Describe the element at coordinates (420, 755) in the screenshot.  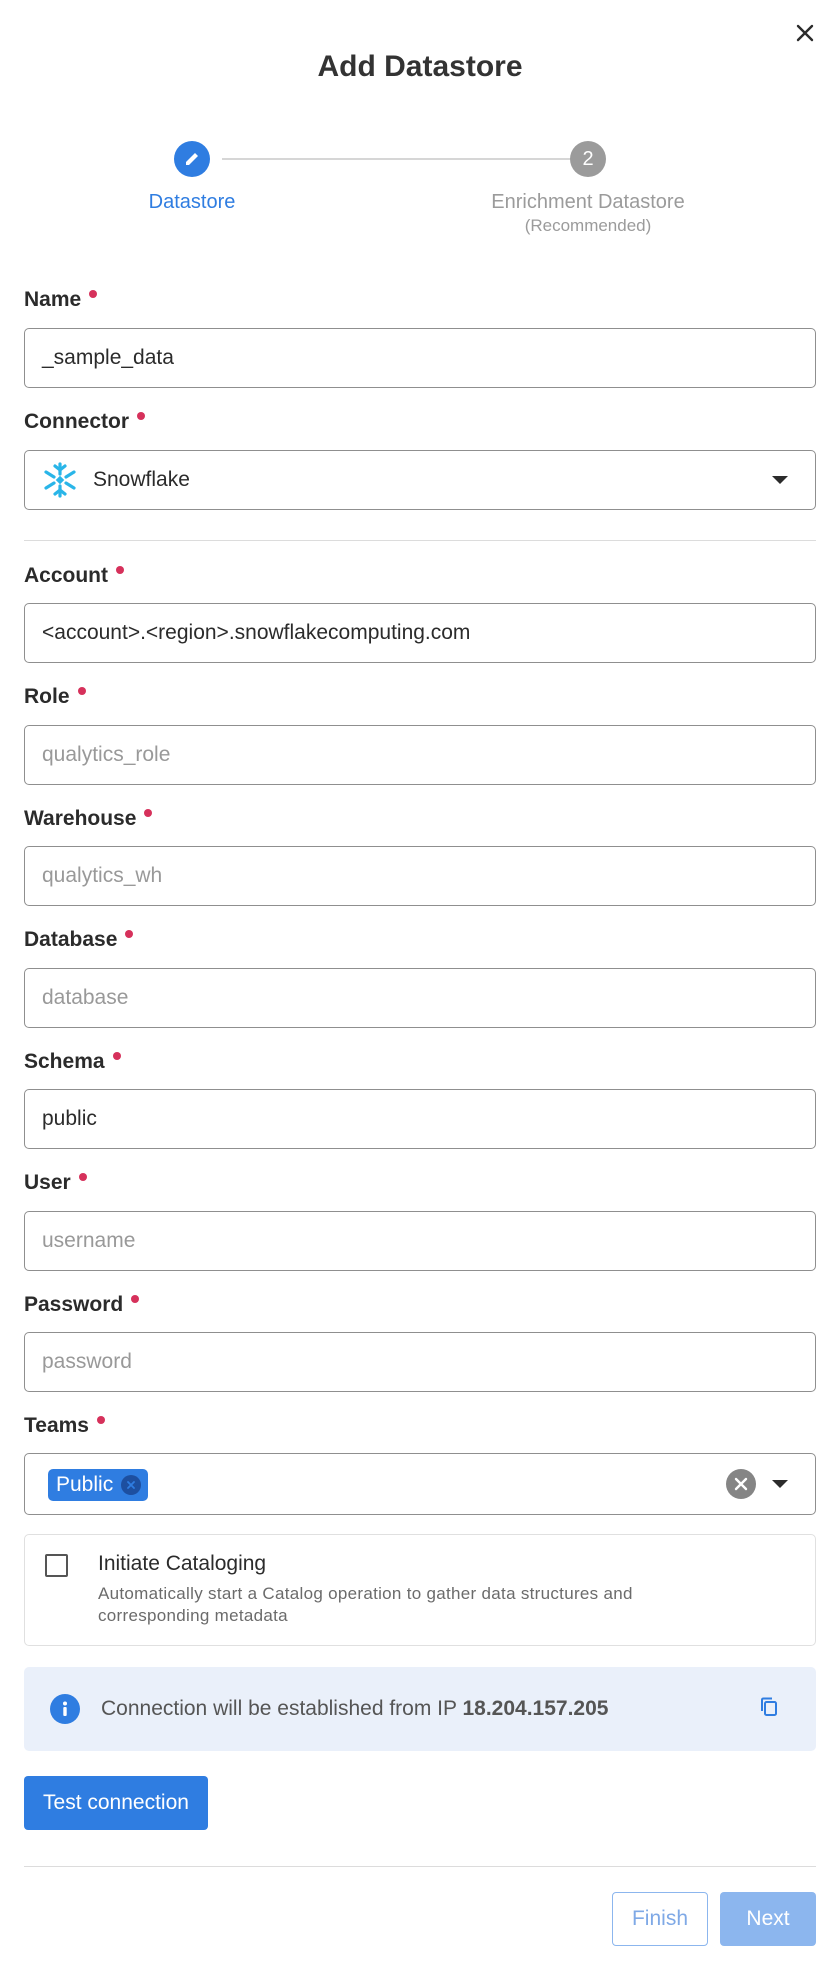
I see `role-field: qualytics_role` at that location.